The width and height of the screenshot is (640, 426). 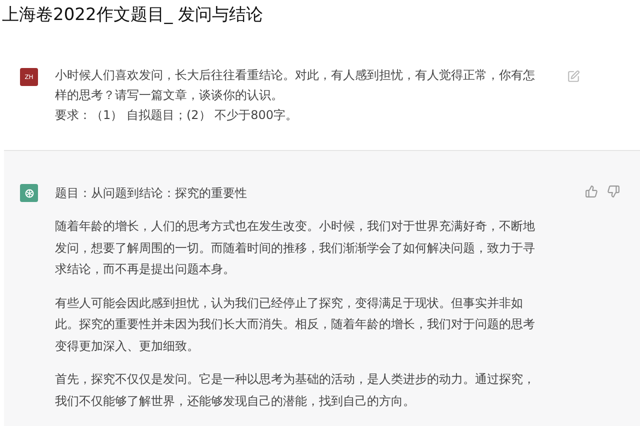 I want to click on response-paragraph: 有些人可能会因此感到担忧，认为我们已经停止了探究，变得满足于现状。但事实并非如此。探究的重要性并未因为我们长大而消失。相反，随着年龄的增长，我们对于问题的思考变得更加深入、更加细致。, so click(x=295, y=324).